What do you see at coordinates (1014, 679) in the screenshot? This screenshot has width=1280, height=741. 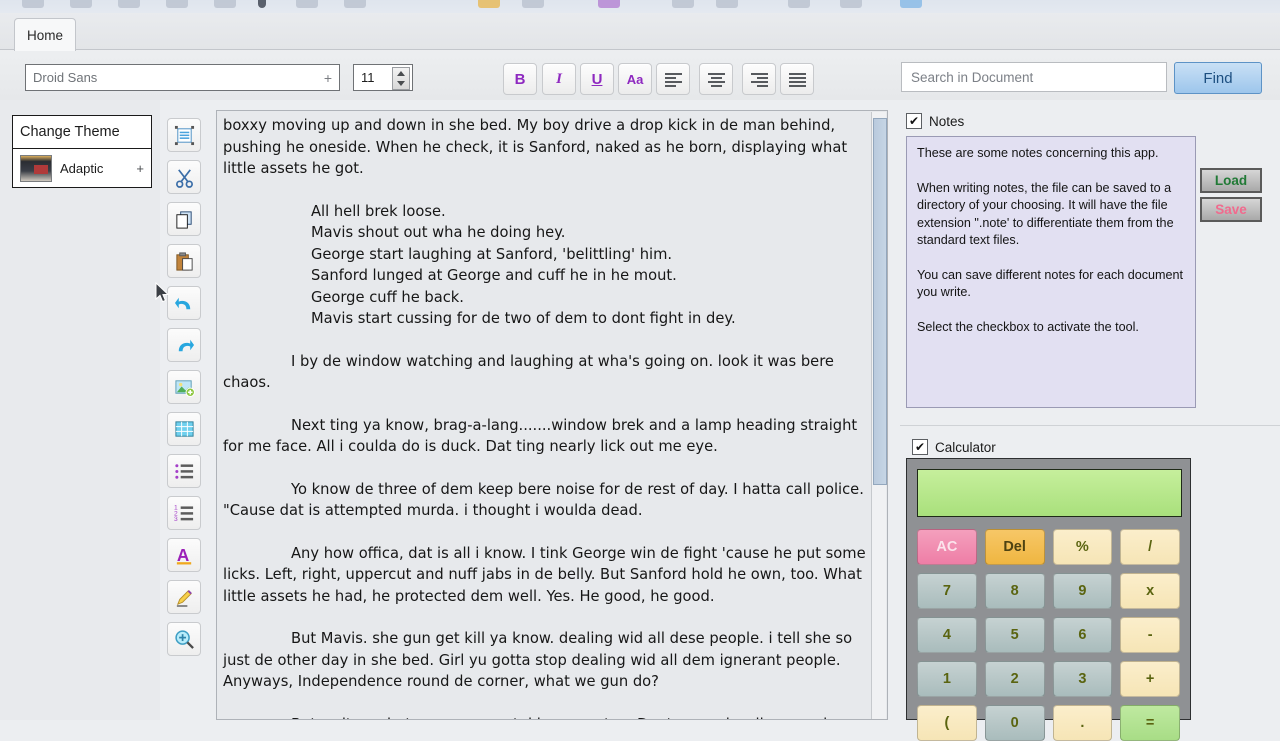 I see `calc-key-2: 2` at bounding box center [1014, 679].